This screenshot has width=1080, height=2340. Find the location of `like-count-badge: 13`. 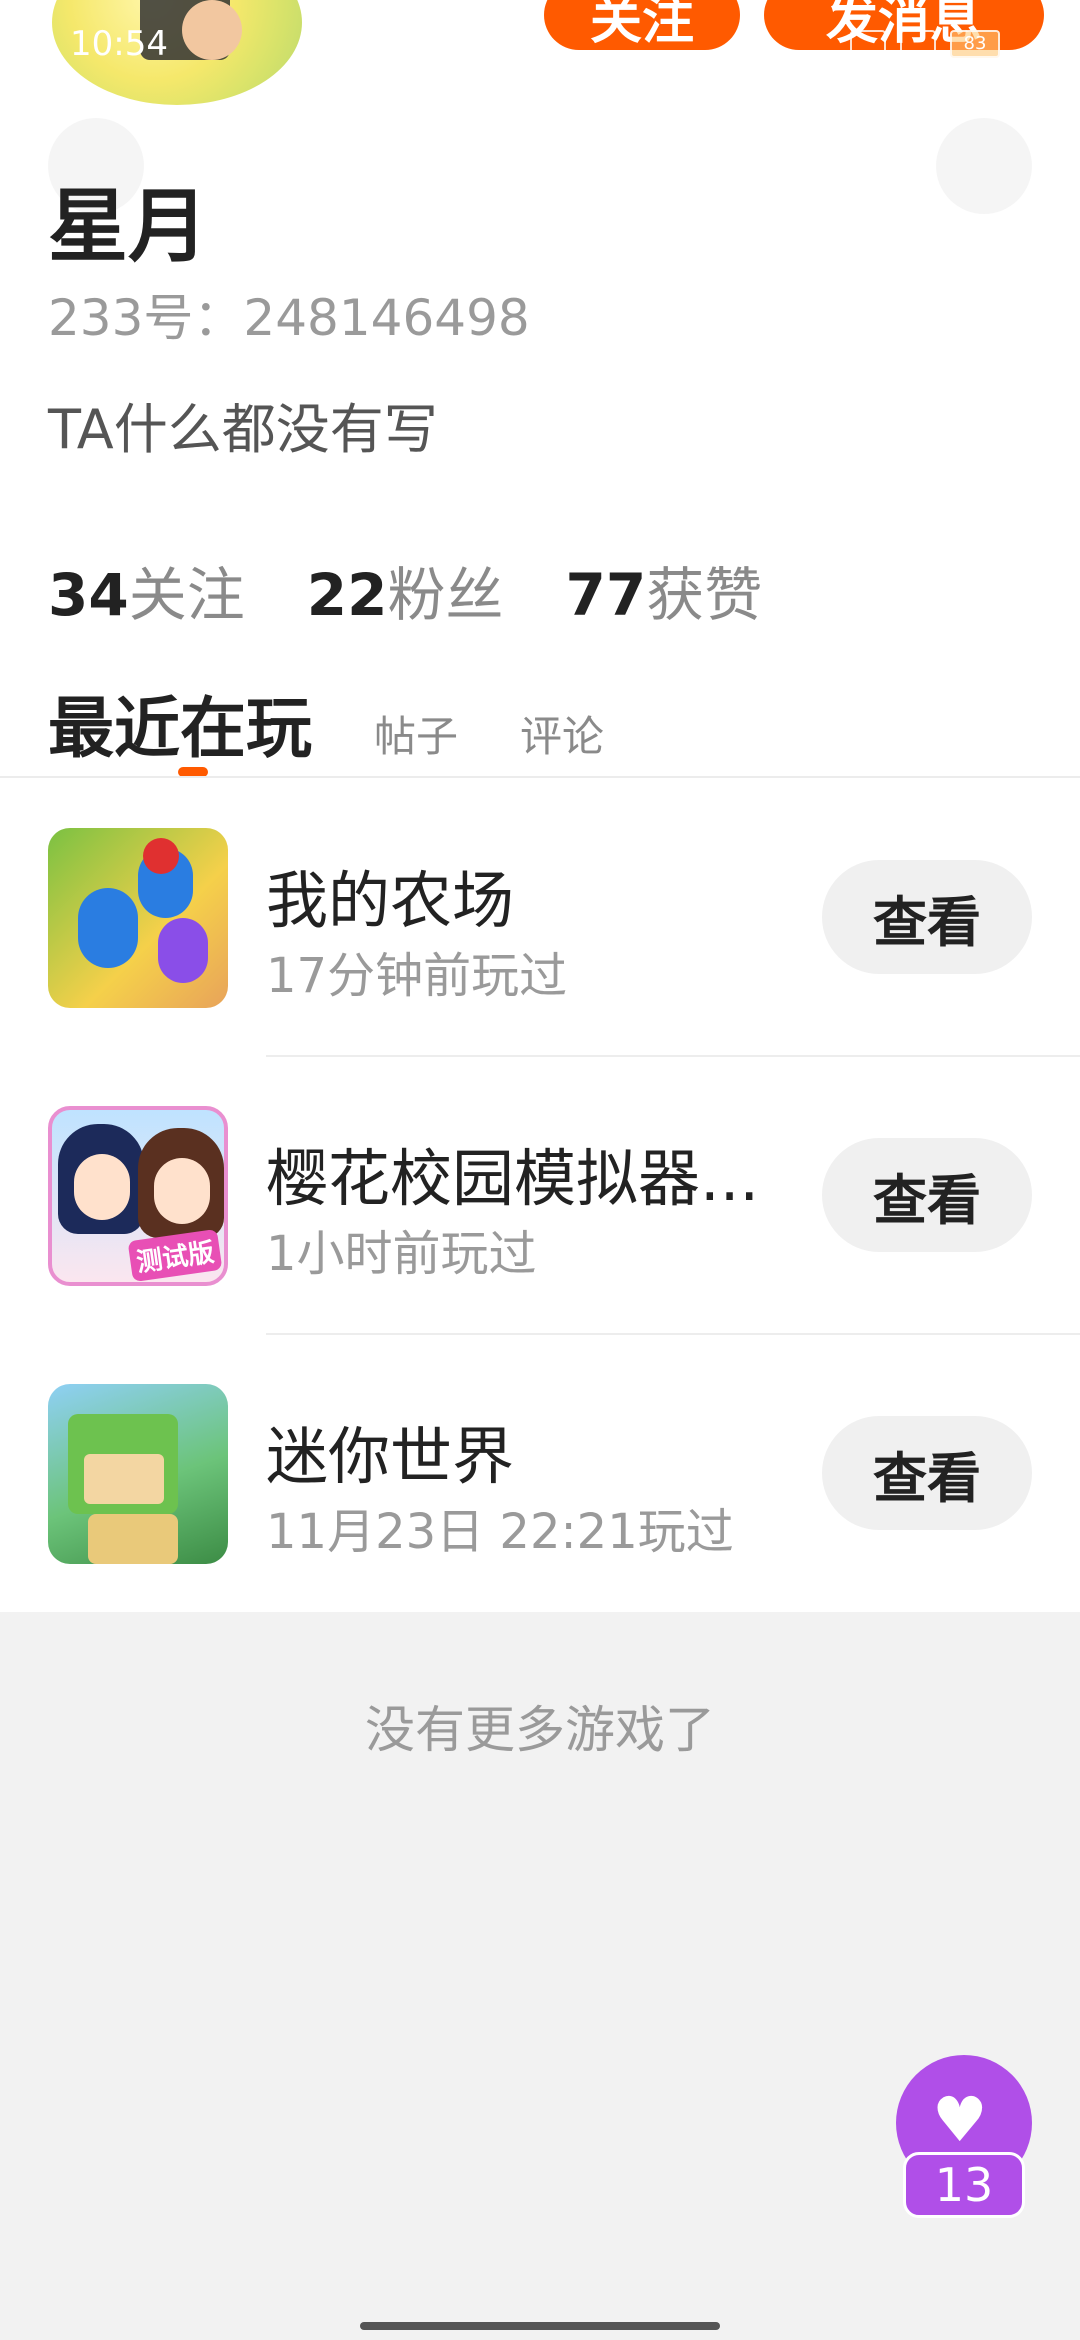

like-count-badge: 13 is located at coordinates (964, 2185).